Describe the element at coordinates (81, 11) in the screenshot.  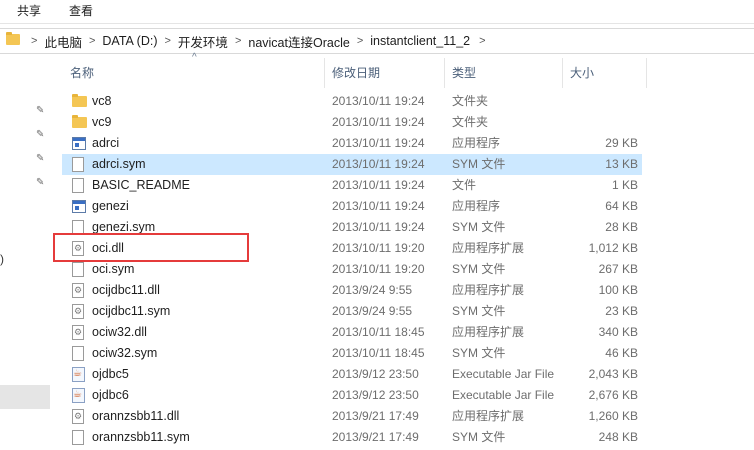
I see `tab-view: 查看` at that location.